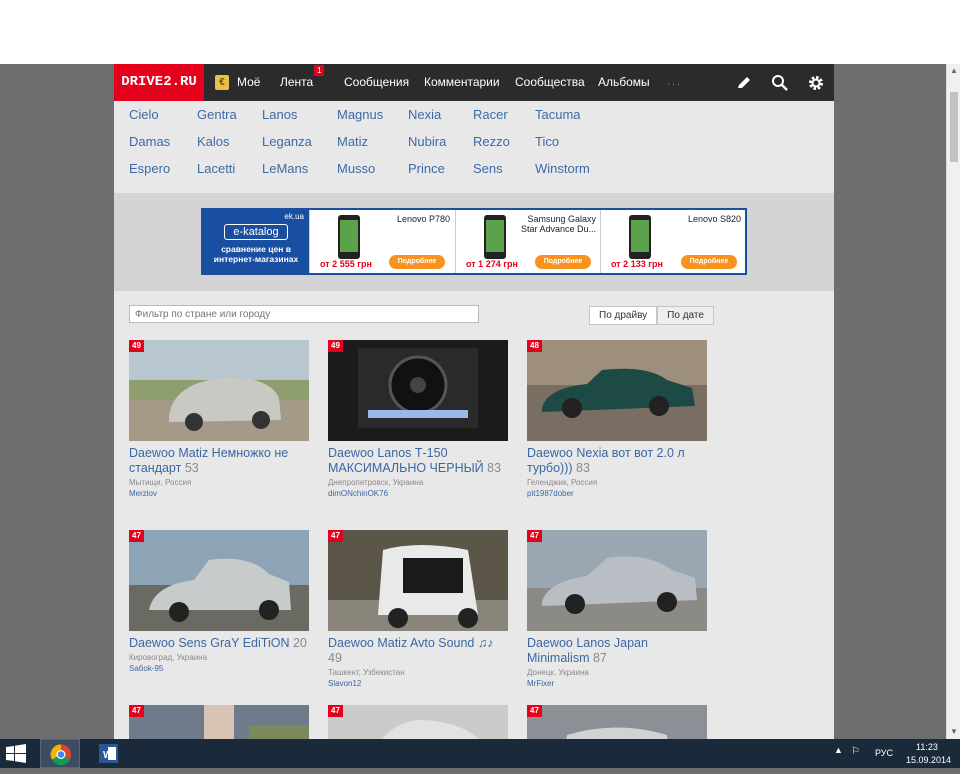 The height and width of the screenshot is (774, 960). What do you see at coordinates (606, 460) in the screenshot?
I see `car-title: Daewoo Nexia вот вот 2.0 л турбо)))` at bounding box center [606, 460].